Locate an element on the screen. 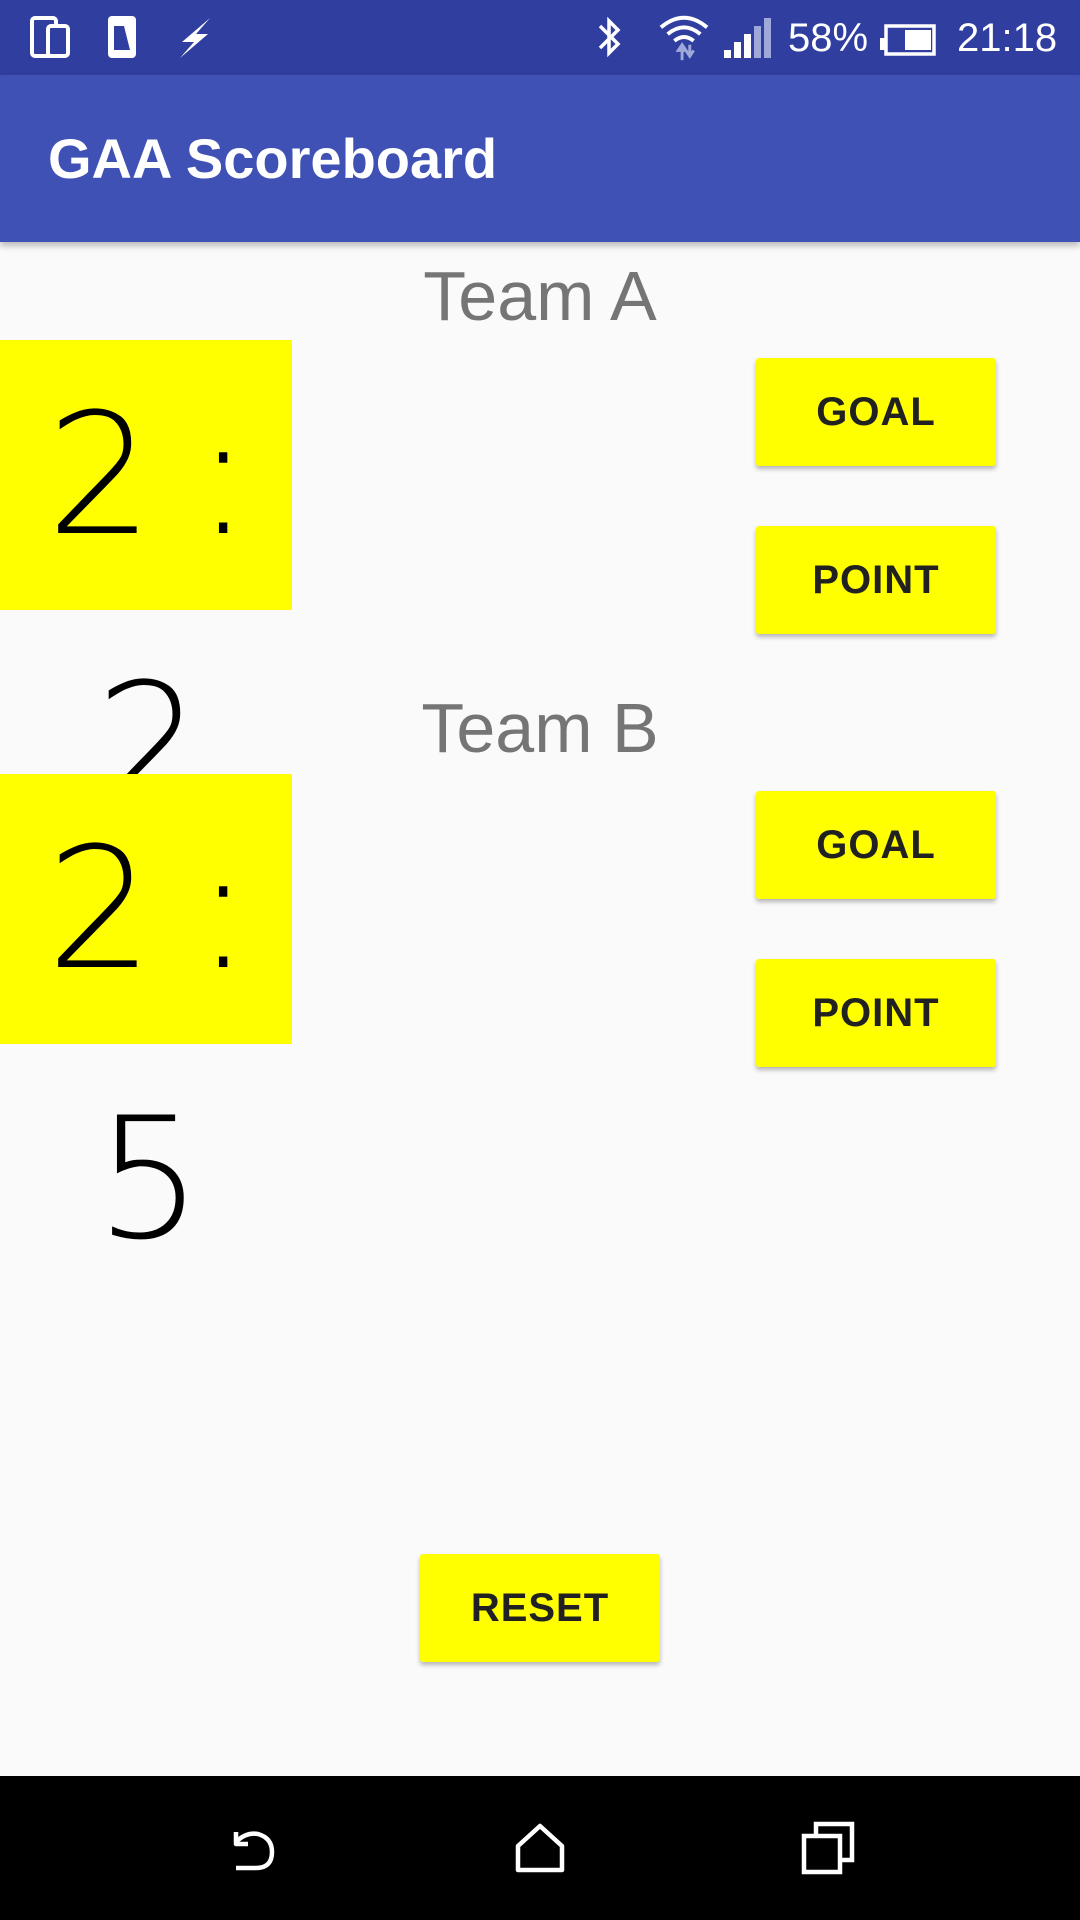  team-a-score: 2 is located at coordinates (146, 591).